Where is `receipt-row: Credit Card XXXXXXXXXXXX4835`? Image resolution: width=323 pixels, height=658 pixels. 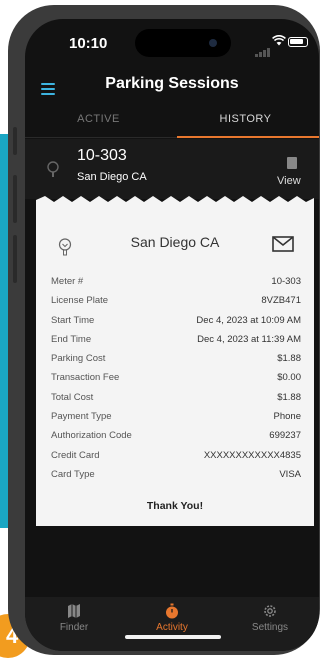 receipt-row: Credit Card XXXXXXXXXXXX4835 is located at coordinates (176, 455).